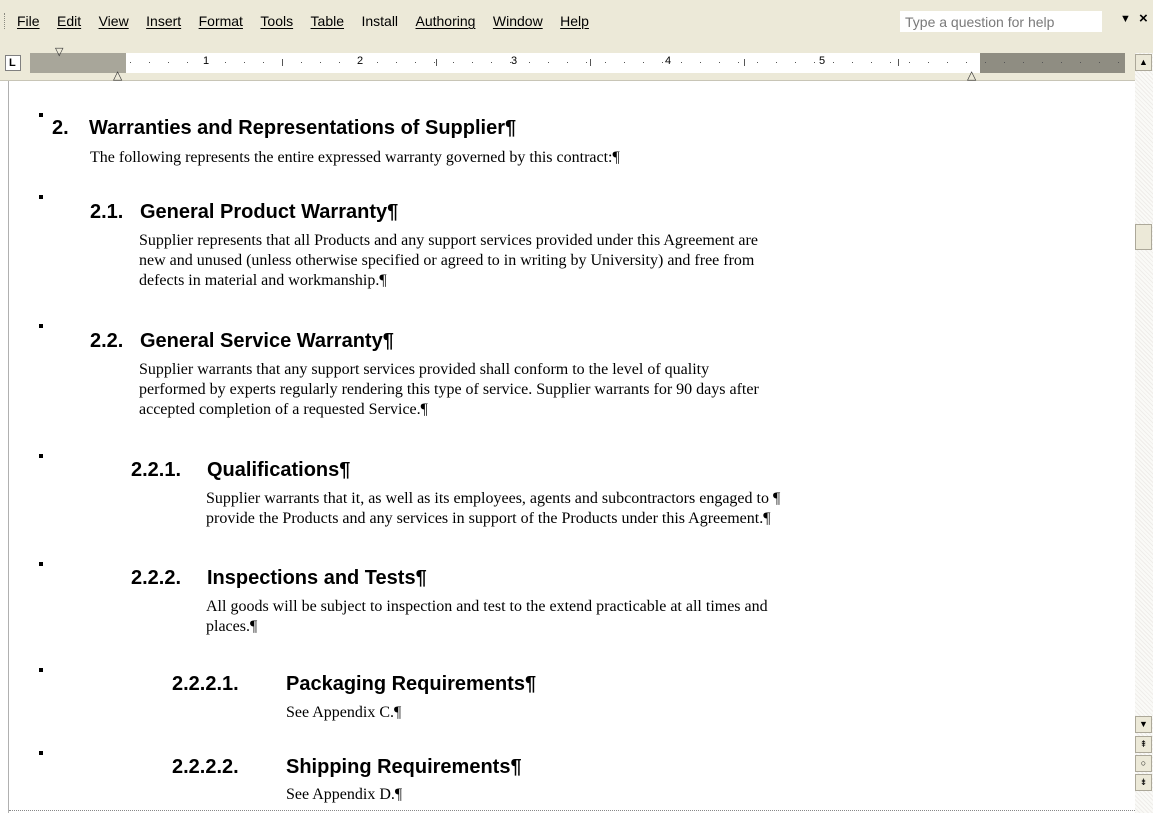 The width and height of the screenshot is (1153, 813). I want to click on right-indent-marker: △, so click(971, 75).